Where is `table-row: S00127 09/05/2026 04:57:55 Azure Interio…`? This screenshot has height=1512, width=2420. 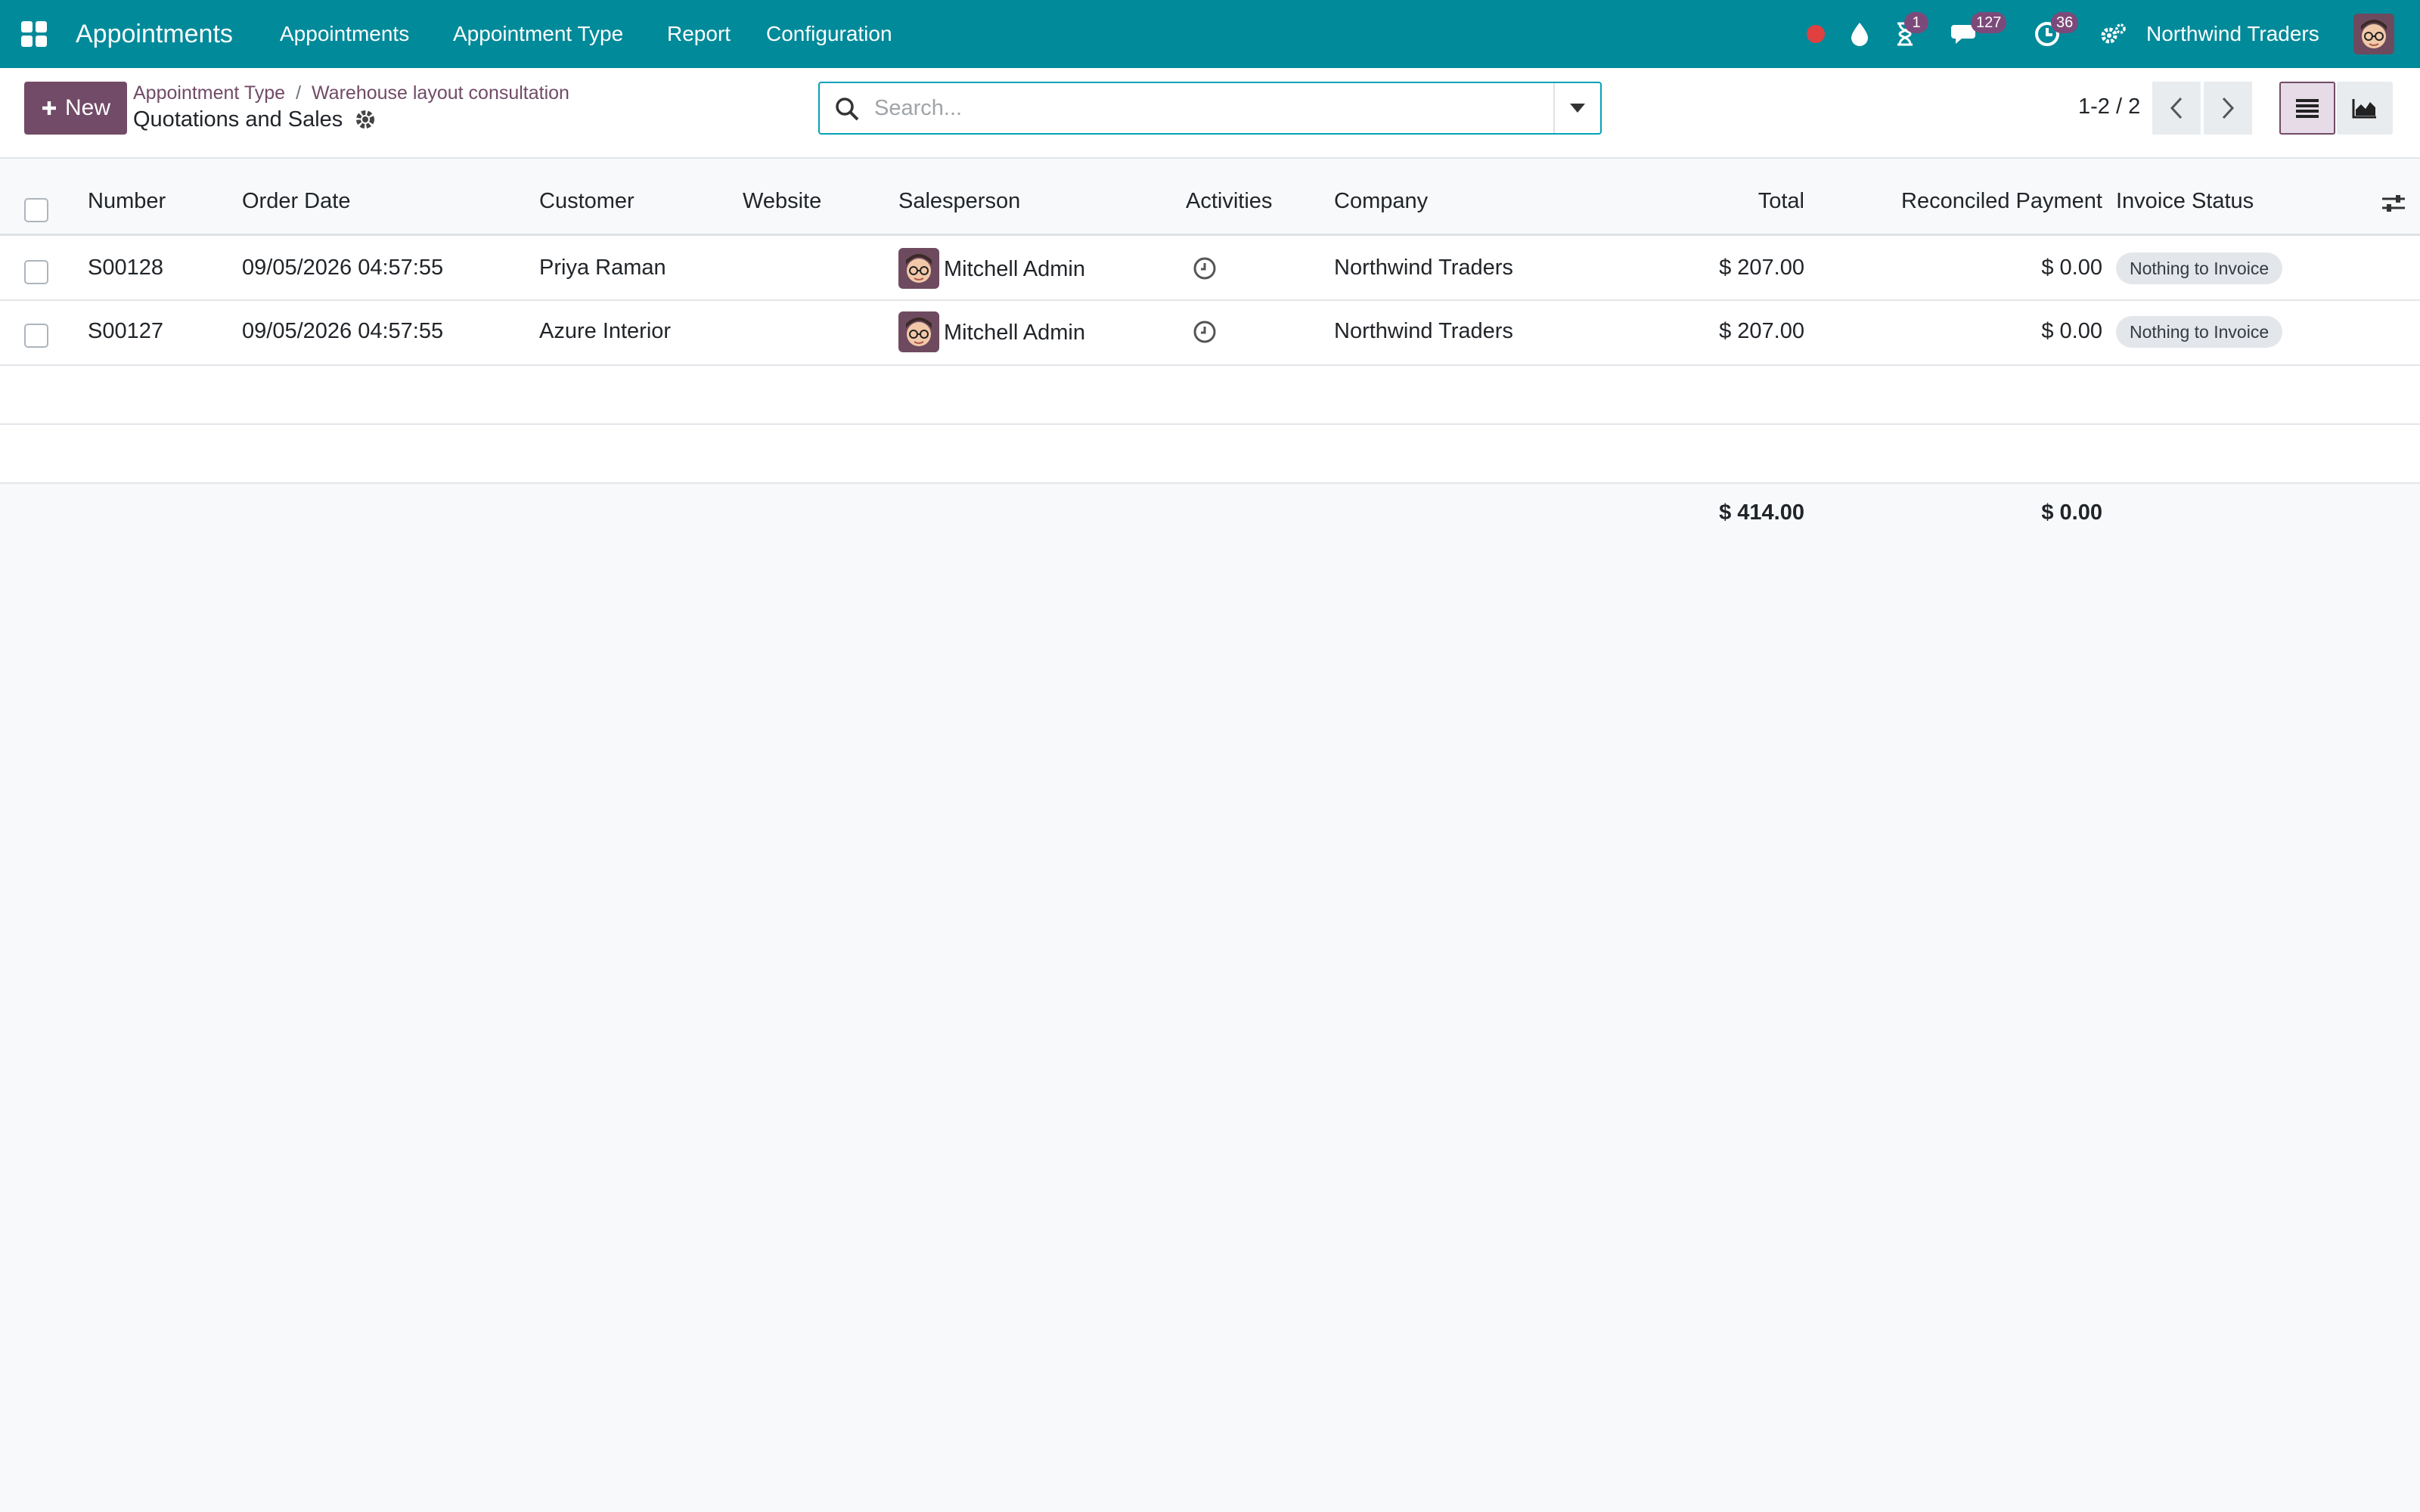
table-row: S00127 09/05/2026 04:57:55 Azure Interio… is located at coordinates (1210, 333).